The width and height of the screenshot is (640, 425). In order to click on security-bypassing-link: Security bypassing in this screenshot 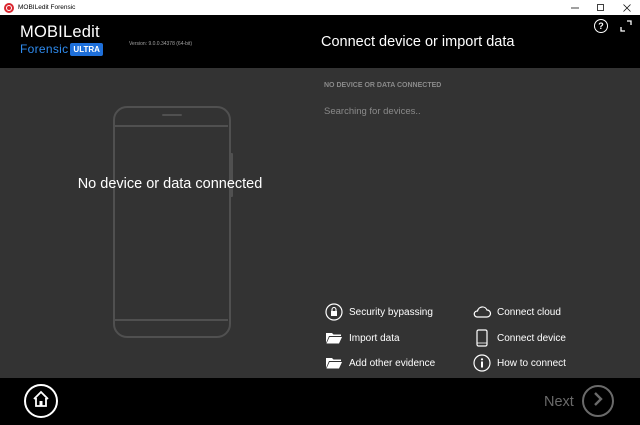, I will do `click(378, 312)`.